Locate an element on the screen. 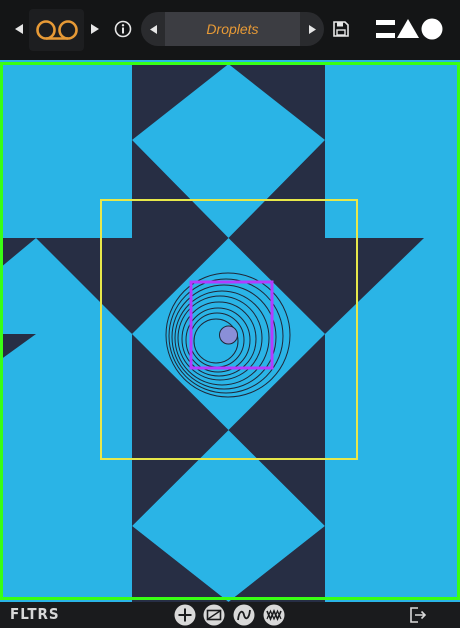 This screenshot has width=460, height=628. shapes-logo-button is located at coordinates (410, 29).